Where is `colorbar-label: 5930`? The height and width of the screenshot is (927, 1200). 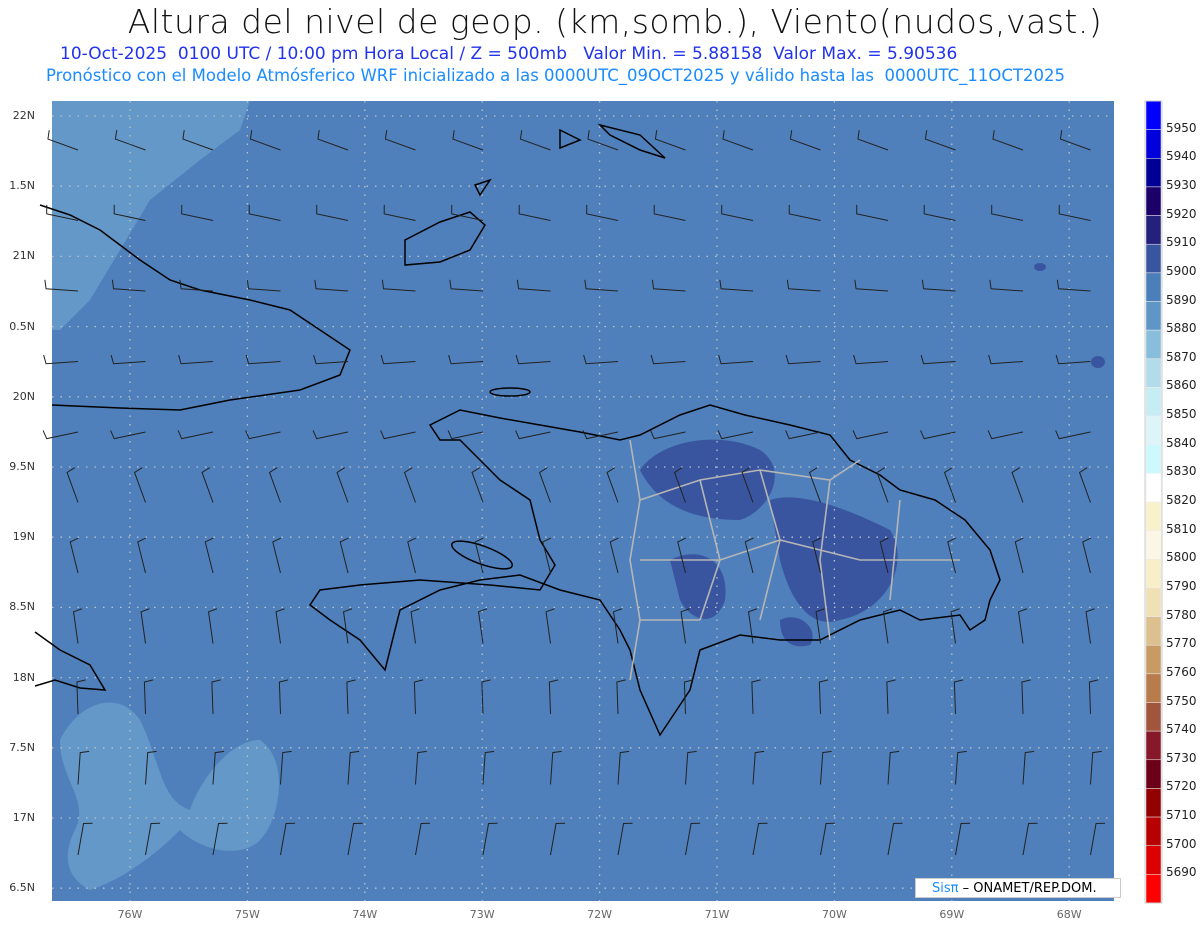 colorbar-label: 5930 is located at coordinates (1181, 184).